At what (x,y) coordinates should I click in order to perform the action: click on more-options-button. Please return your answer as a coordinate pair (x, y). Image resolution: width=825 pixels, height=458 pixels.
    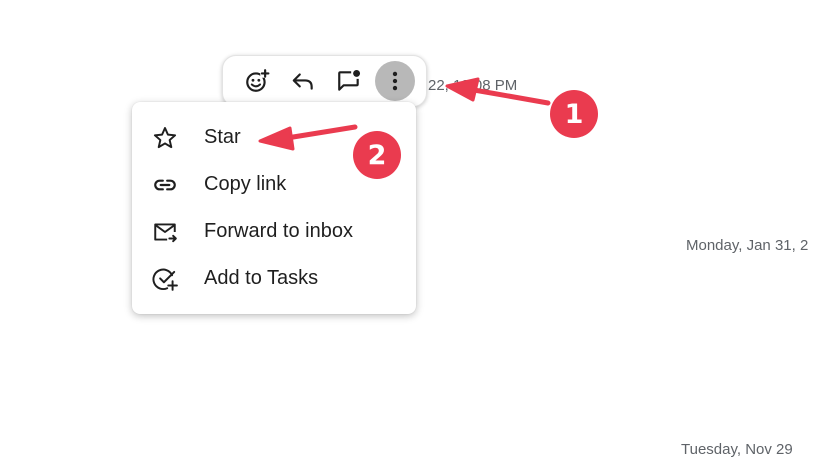
    Looking at the image, I should click on (395, 81).